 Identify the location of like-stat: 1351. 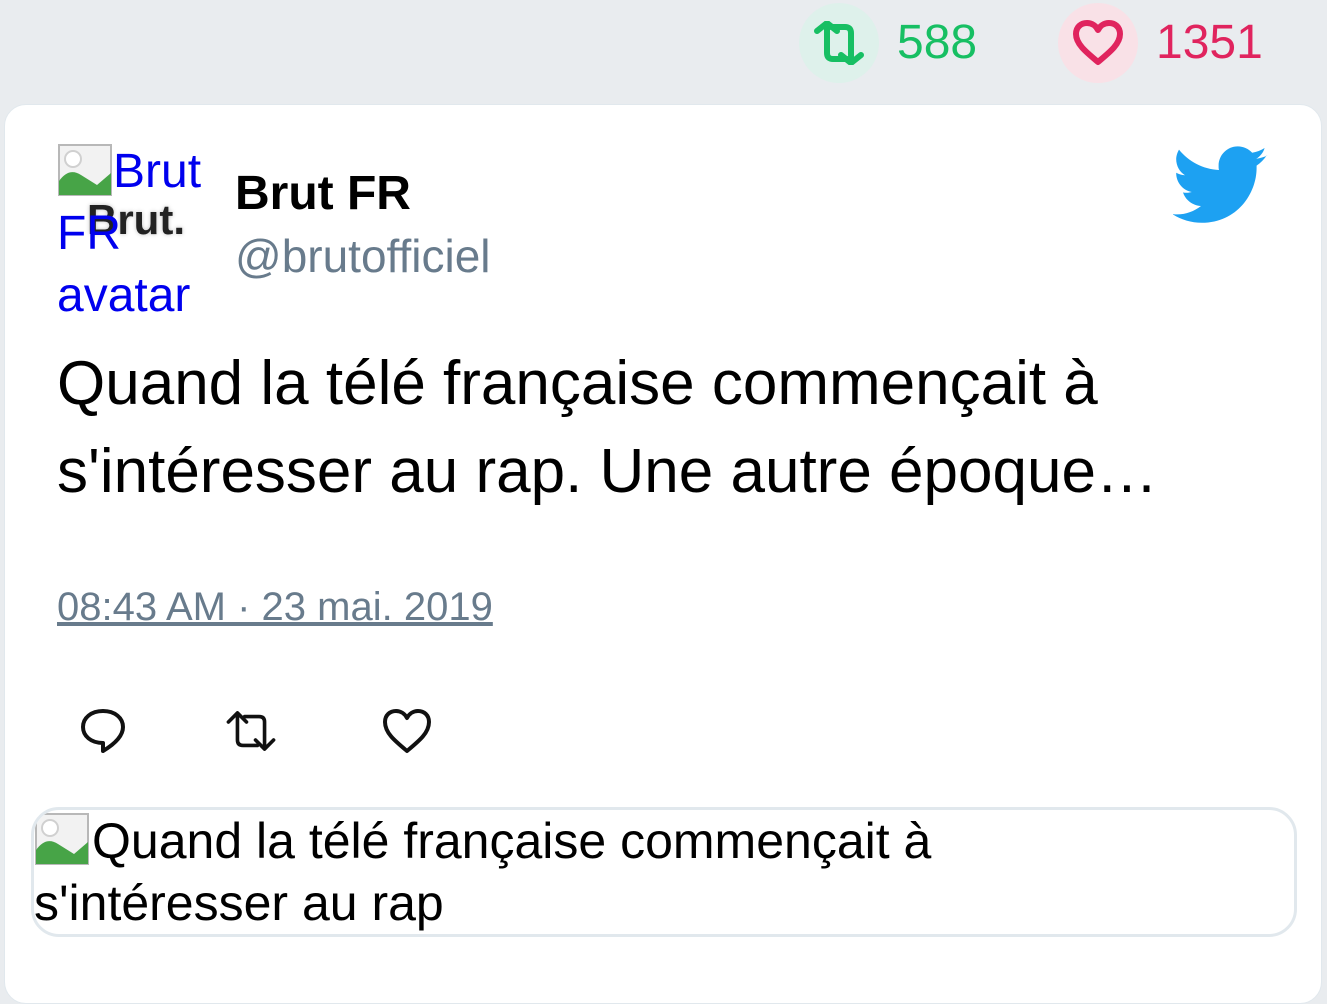
(1160, 43).